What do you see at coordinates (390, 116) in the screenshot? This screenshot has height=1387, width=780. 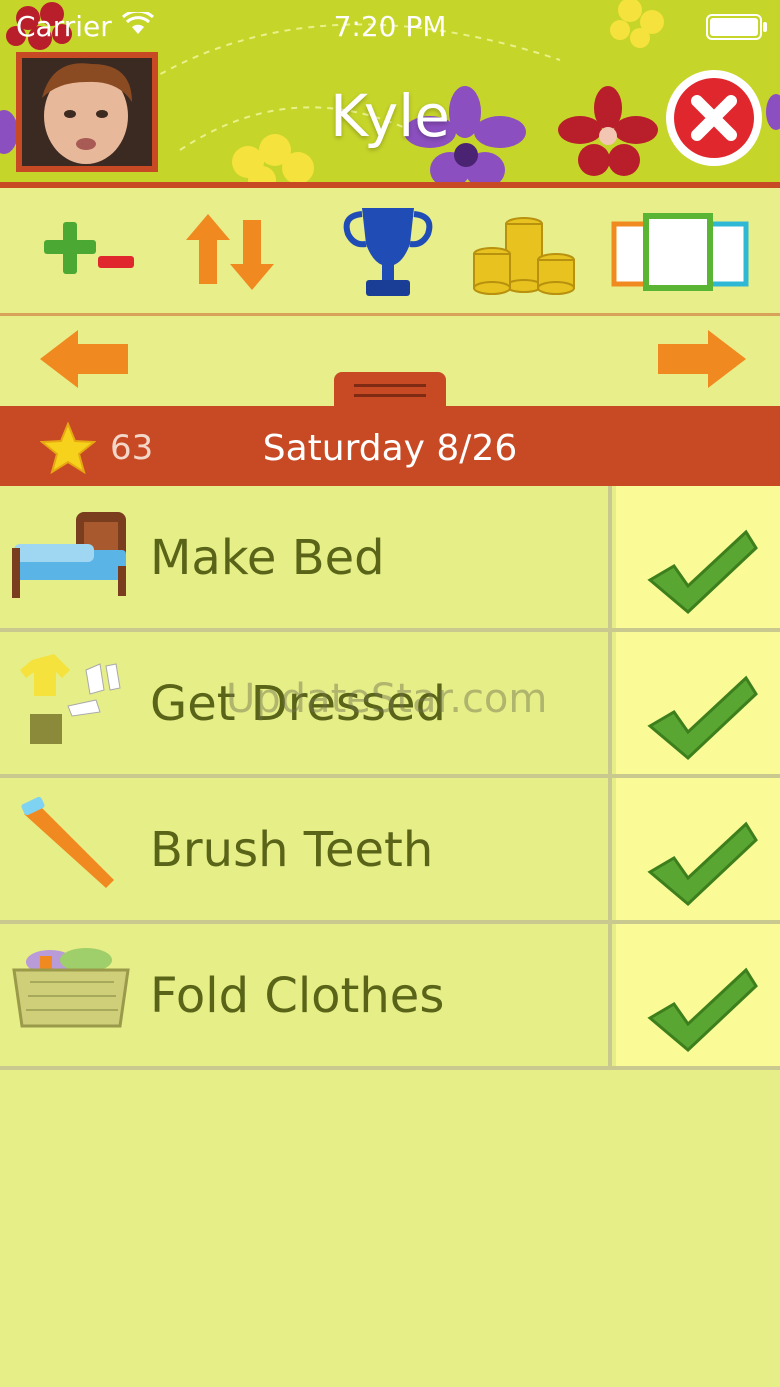 I see `child-name: Kyle` at bounding box center [390, 116].